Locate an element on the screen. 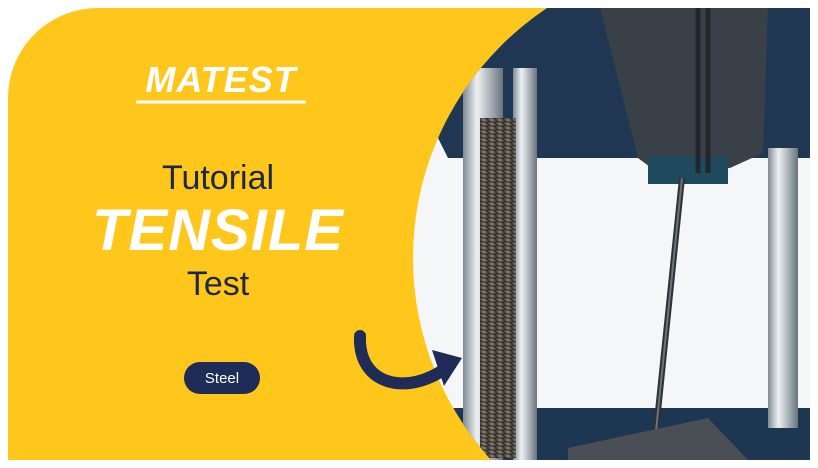  title-line-tutorial: Tutorial is located at coordinates (218, 178).